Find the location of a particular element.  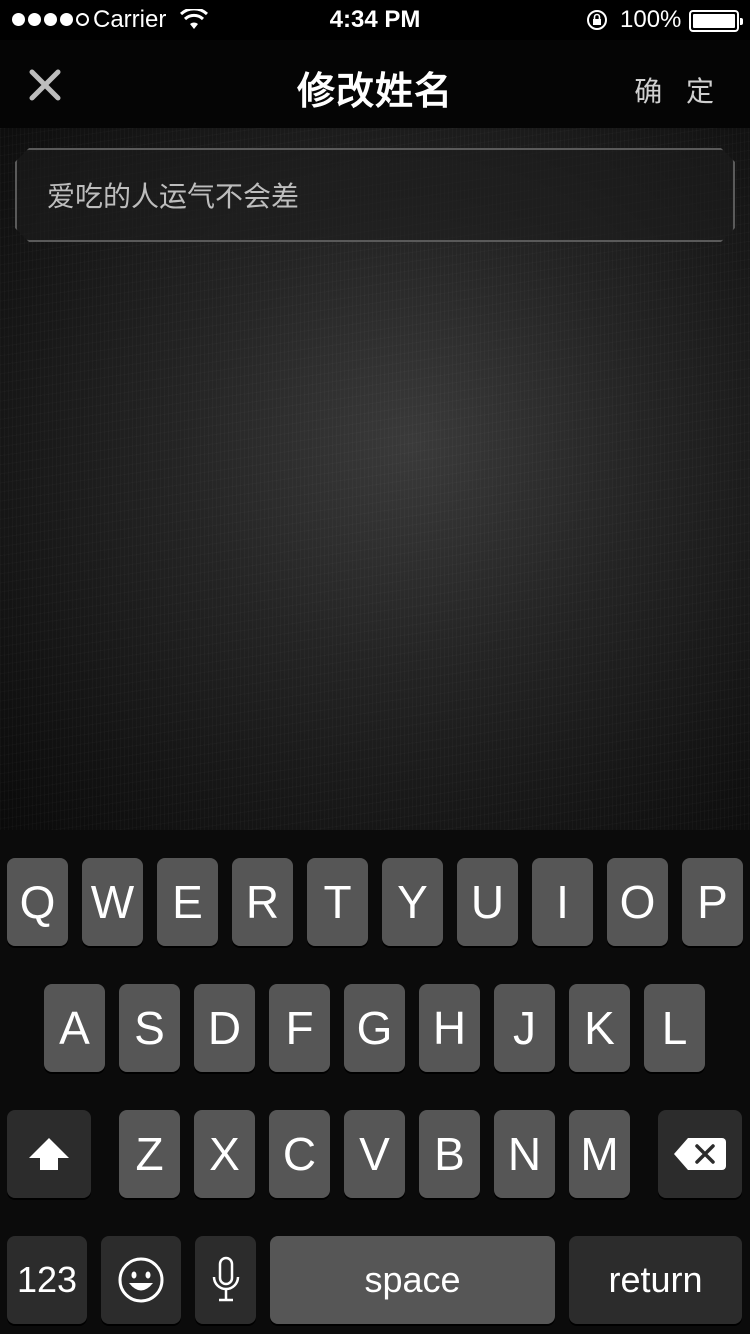

key-d: D is located at coordinates (224, 1028).